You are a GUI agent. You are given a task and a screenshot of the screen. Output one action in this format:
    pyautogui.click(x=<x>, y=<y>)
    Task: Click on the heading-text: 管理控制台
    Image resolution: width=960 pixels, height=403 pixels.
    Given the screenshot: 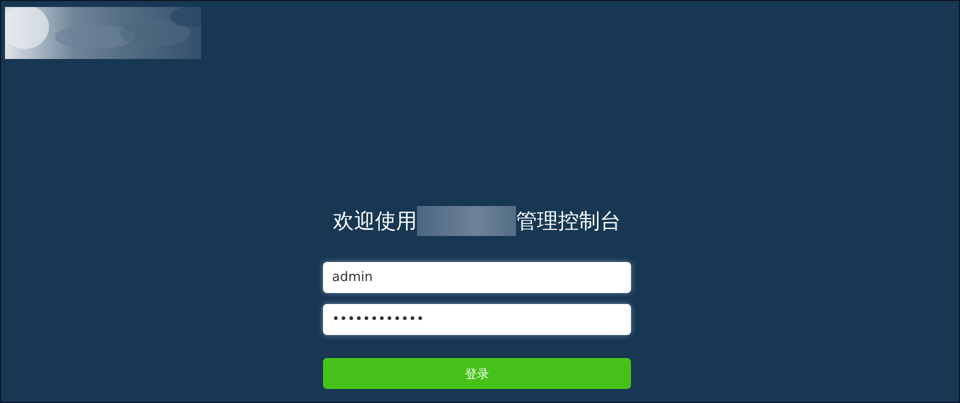 What is the action you would take?
    pyautogui.click(x=568, y=221)
    